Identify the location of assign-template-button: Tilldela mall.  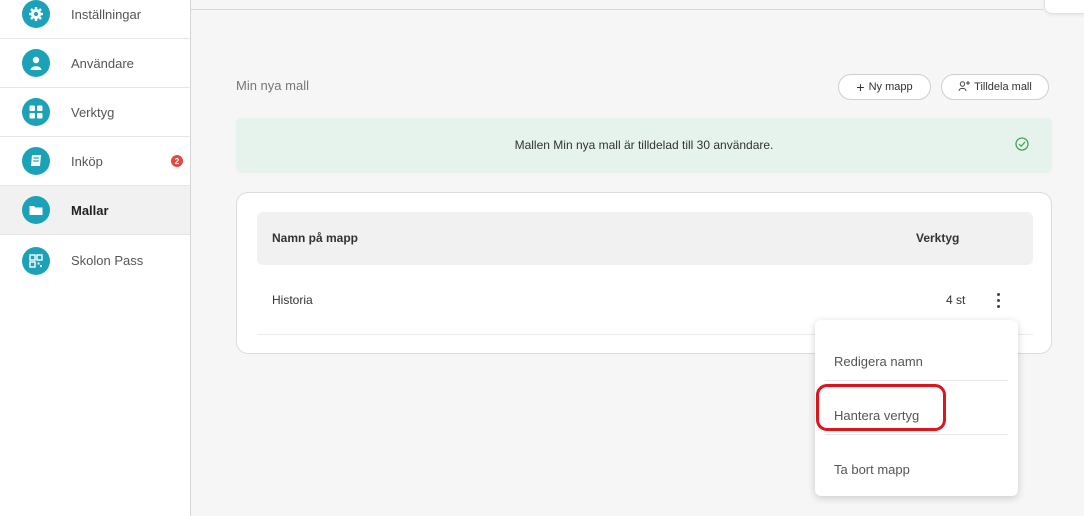
(995, 87).